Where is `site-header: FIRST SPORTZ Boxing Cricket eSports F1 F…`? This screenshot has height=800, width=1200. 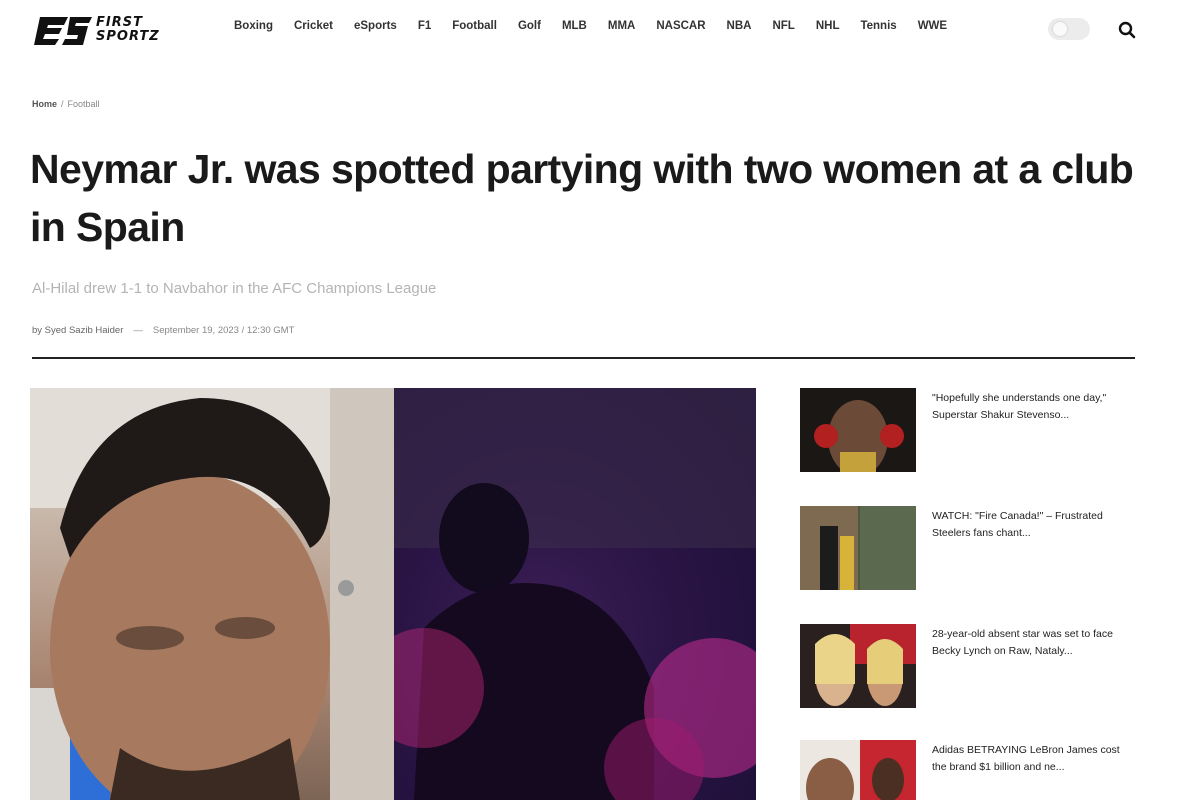 site-header: FIRST SPORTZ Boxing Cricket eSports F1 F… is located at coordinates (600, 31).